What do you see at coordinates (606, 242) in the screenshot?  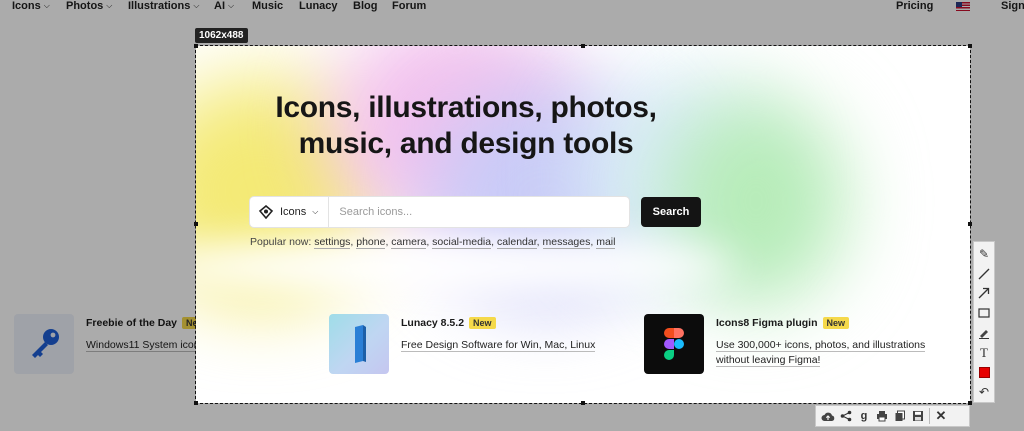 I see `popular-tag-mail: mail` at bounding box center [606, 242].